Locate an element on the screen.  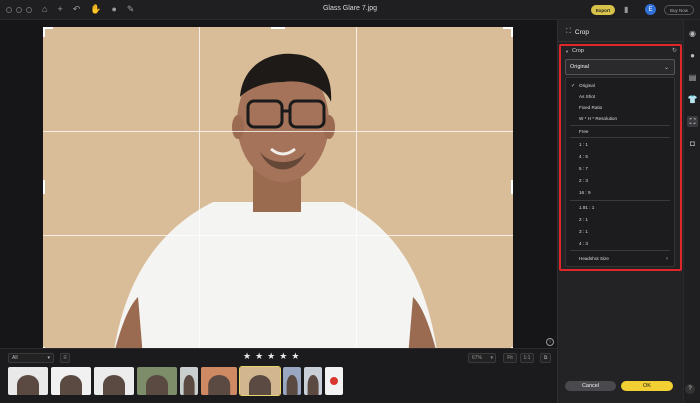
menu-item-label: 2 : 3 is located at coordinates (583, 180).